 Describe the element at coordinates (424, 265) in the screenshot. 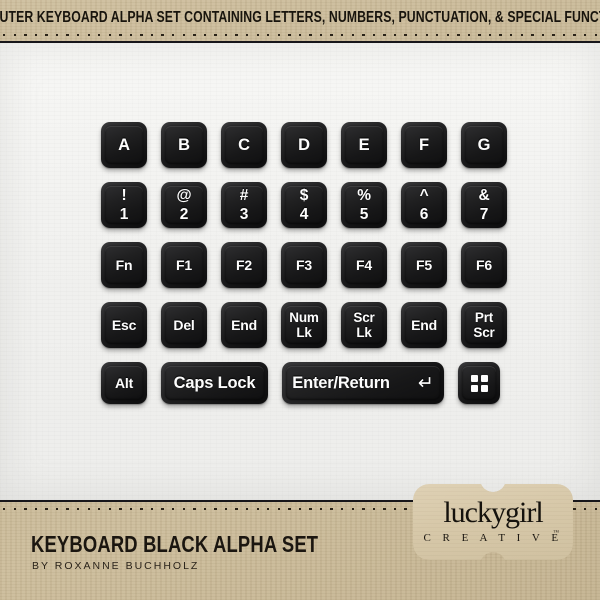

I see `key-f5: F5` at that location.